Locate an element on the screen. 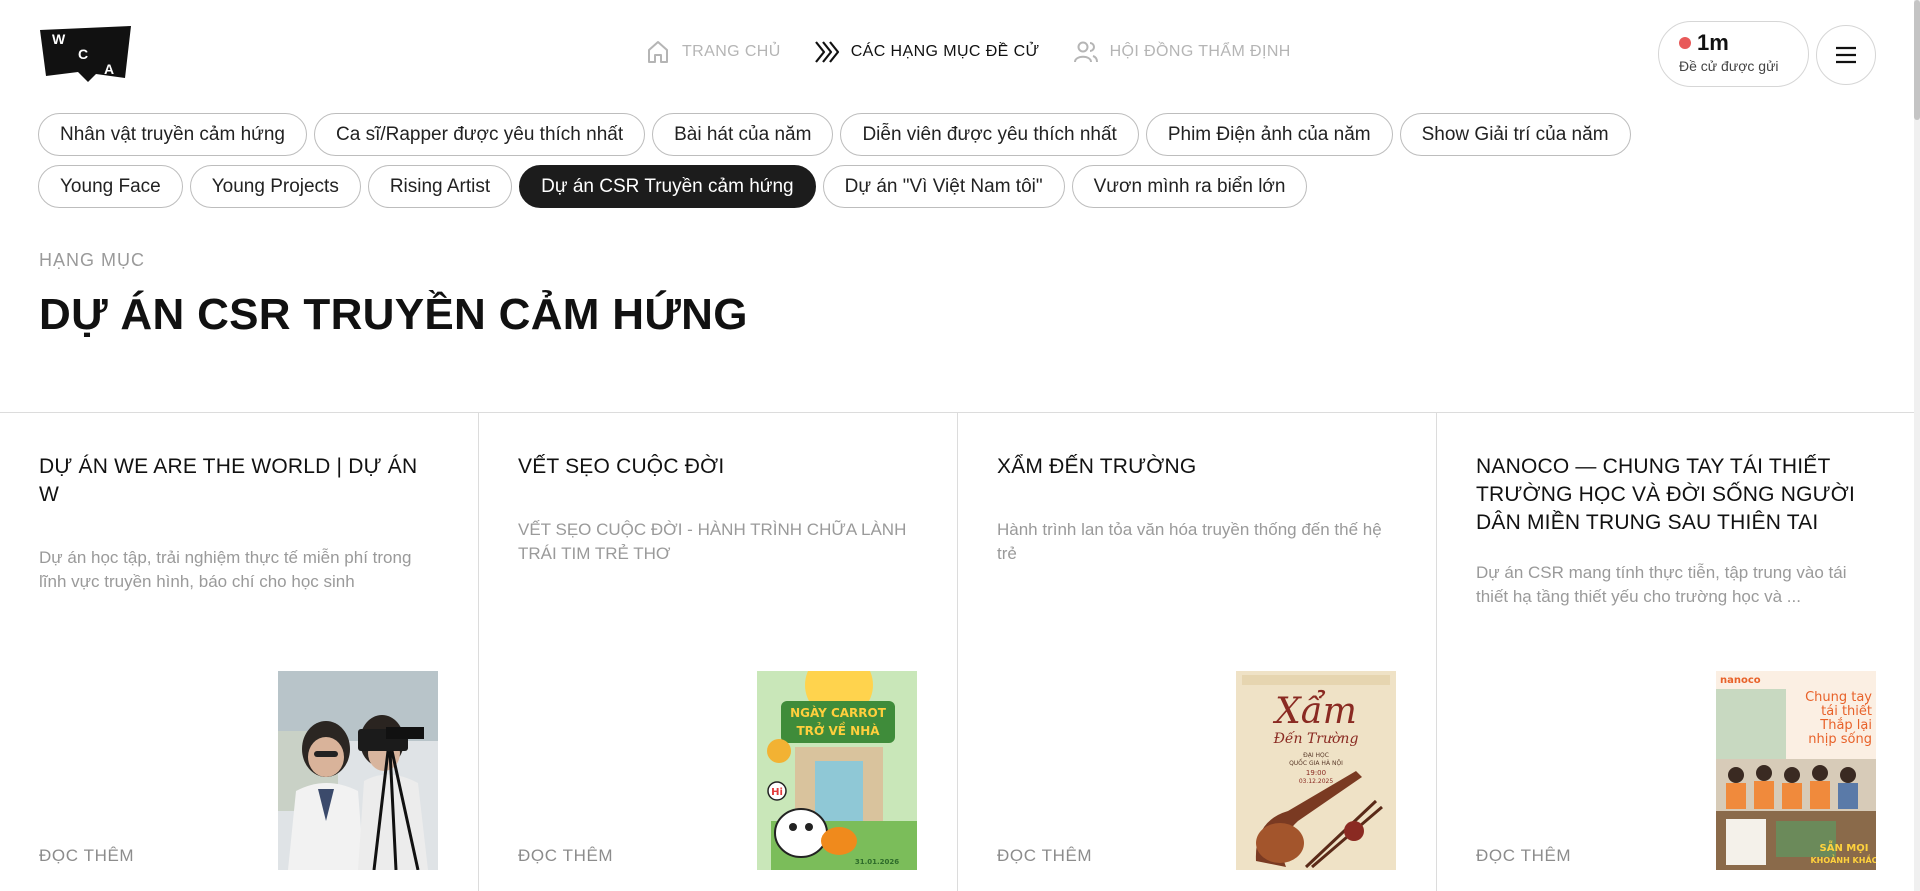  poster-text: Xẩm is located at coordinates (1314, 711).